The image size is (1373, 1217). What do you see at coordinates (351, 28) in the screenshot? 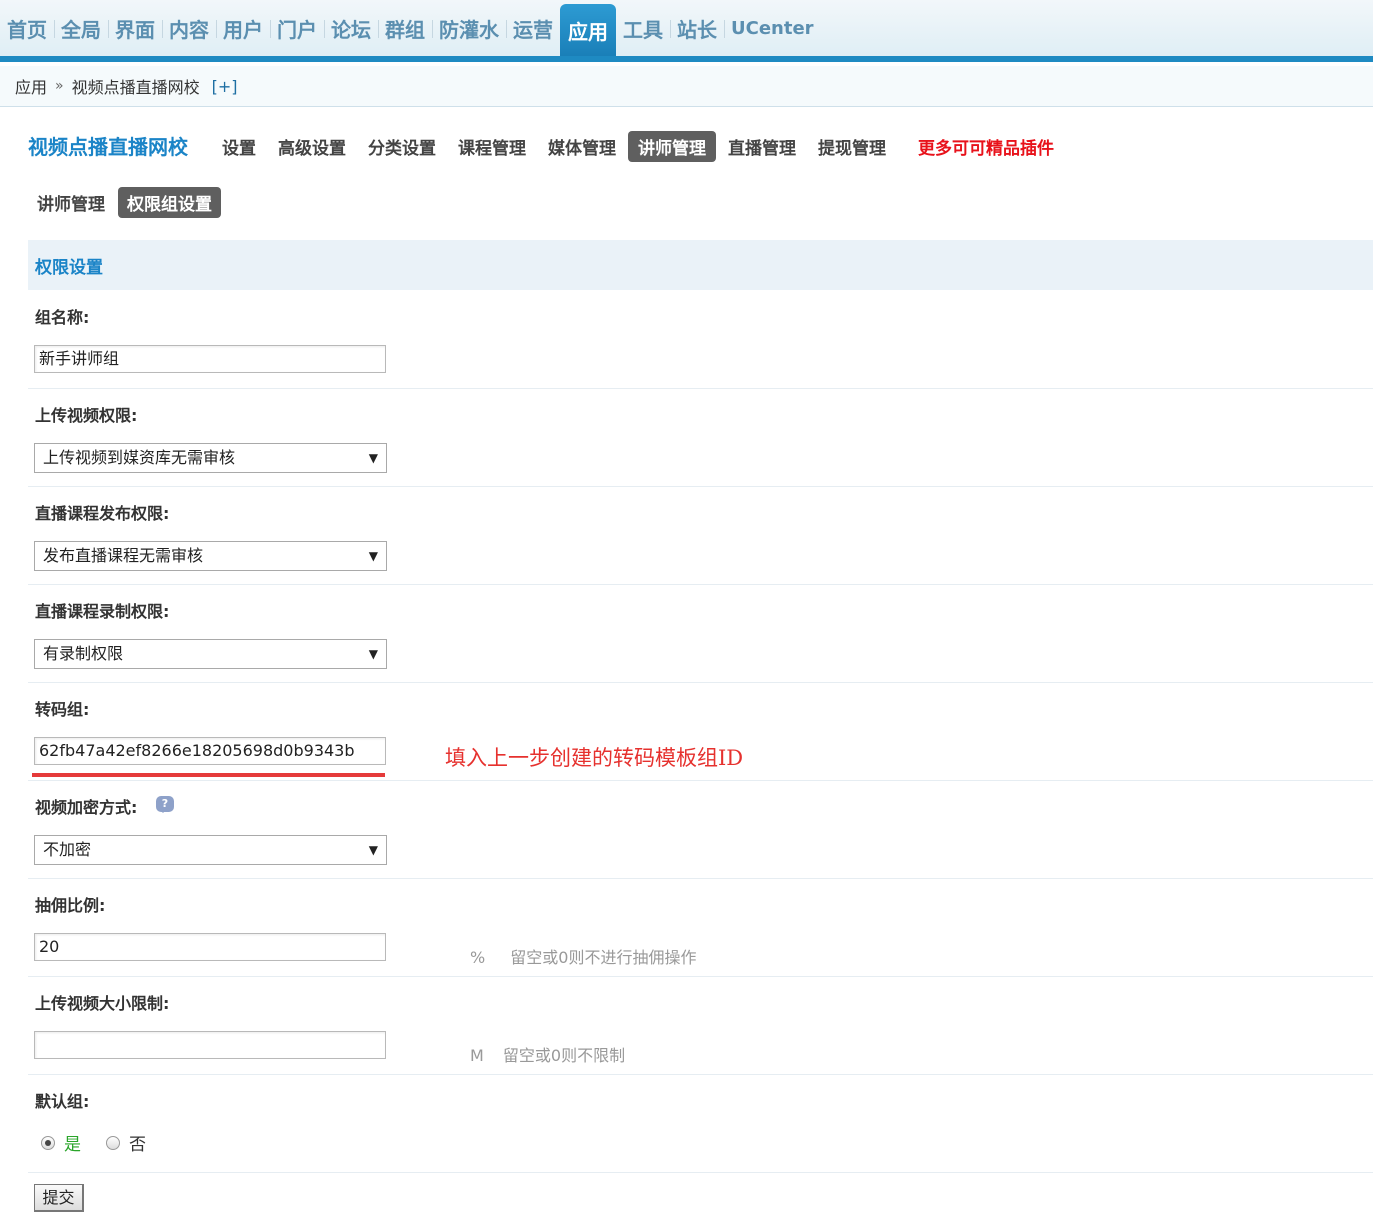
I see `nav-item-forum: 论坛` at bounding box center [351, 28].